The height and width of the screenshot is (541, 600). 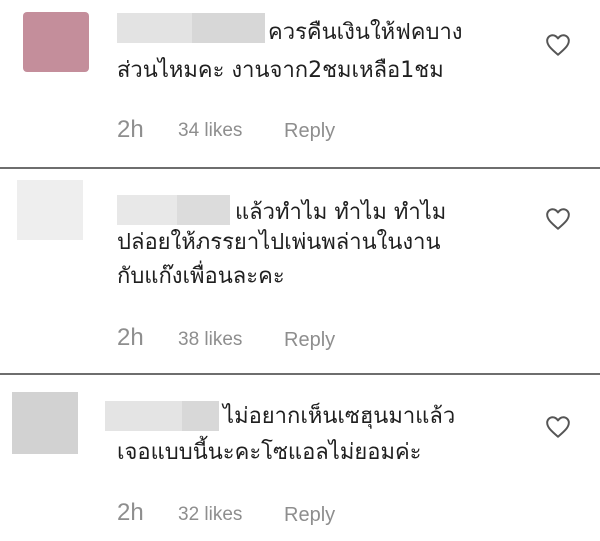 What do you see at coordinates (279, 242) in the screenshot?
I see `comment-text-line: ปล่อยให้ภรรยาไปเพ่นพล่านในงาน` at bounding box center [279, 242].